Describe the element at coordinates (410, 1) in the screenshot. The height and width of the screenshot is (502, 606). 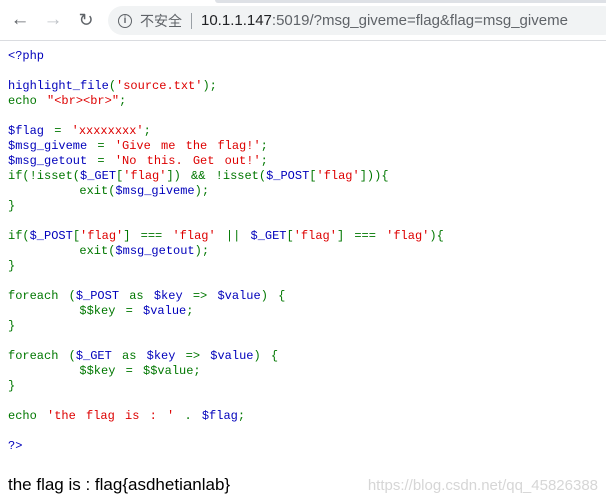
I see `tab-strip` at that location.